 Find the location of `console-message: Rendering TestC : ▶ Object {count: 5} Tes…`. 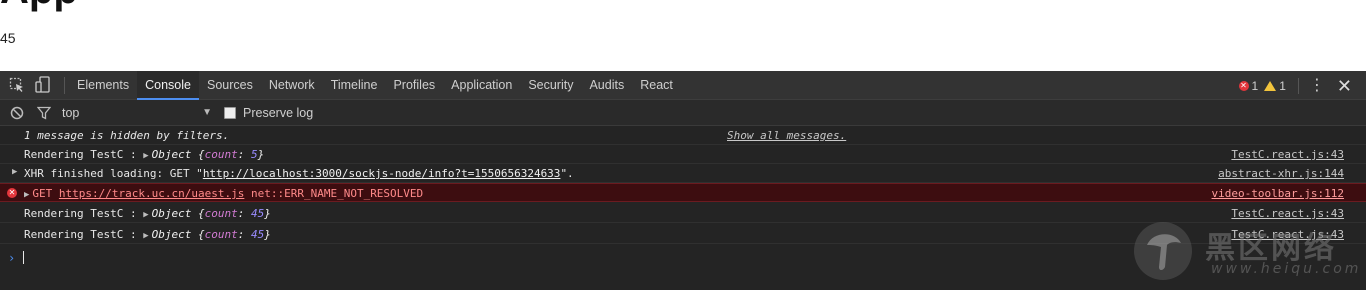

console-message: Rendering TestC : ▶ Object {count: 5} Tes… is located at coordinates (683, 154).